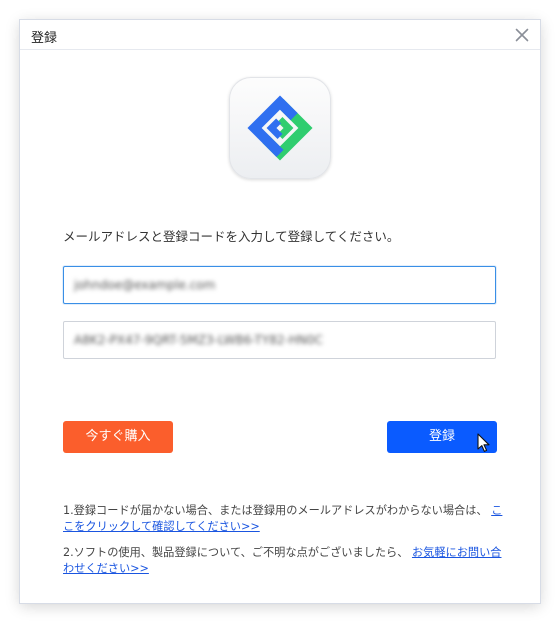  I want to click on registration-code-field, so click(279, 340).